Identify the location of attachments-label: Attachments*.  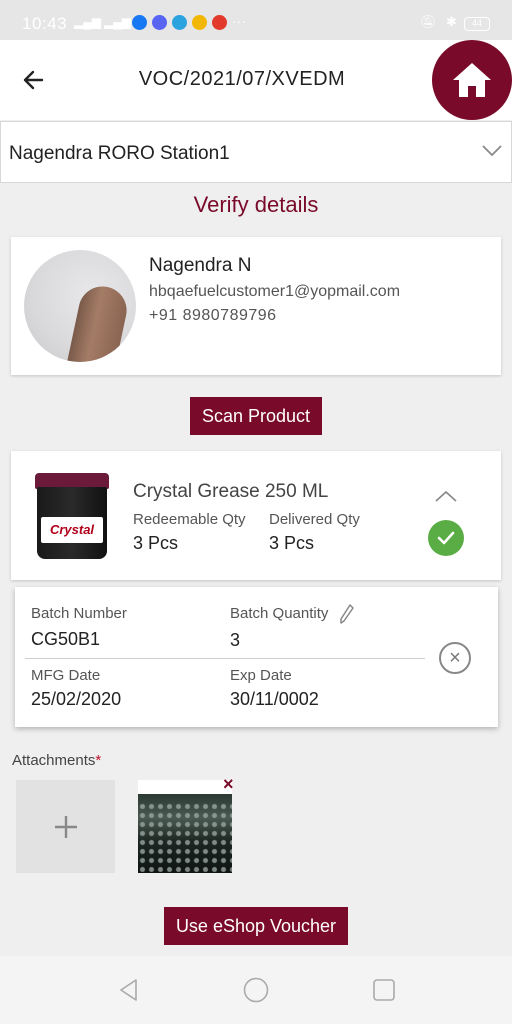
(56, 760).